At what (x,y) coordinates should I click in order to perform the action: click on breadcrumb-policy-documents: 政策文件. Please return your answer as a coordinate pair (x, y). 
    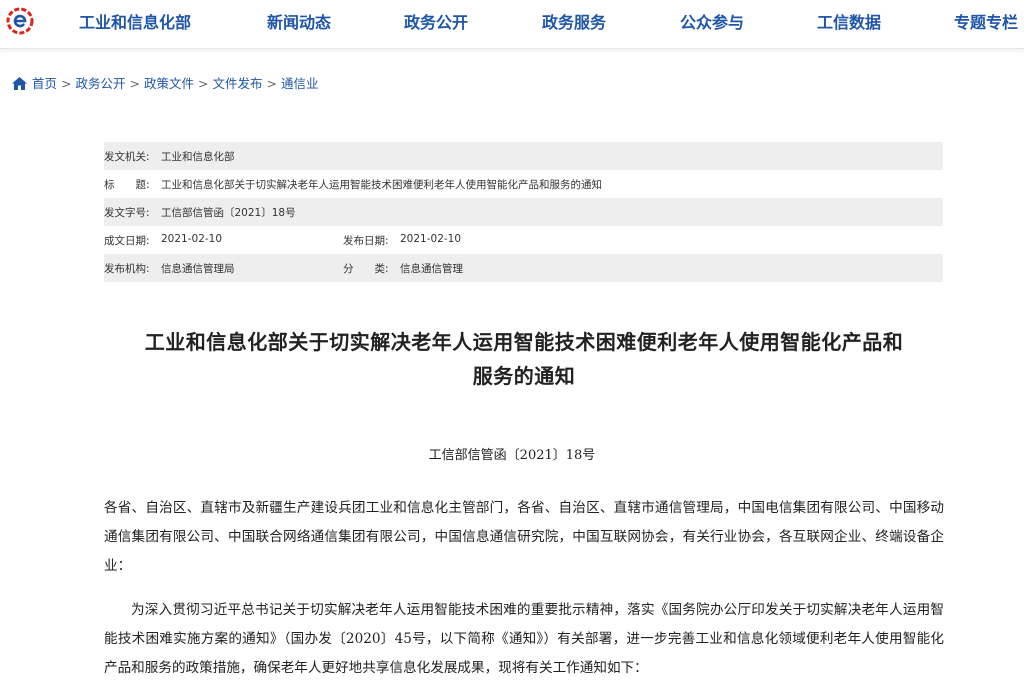
    Looking at the image, I should click on (169, 83).